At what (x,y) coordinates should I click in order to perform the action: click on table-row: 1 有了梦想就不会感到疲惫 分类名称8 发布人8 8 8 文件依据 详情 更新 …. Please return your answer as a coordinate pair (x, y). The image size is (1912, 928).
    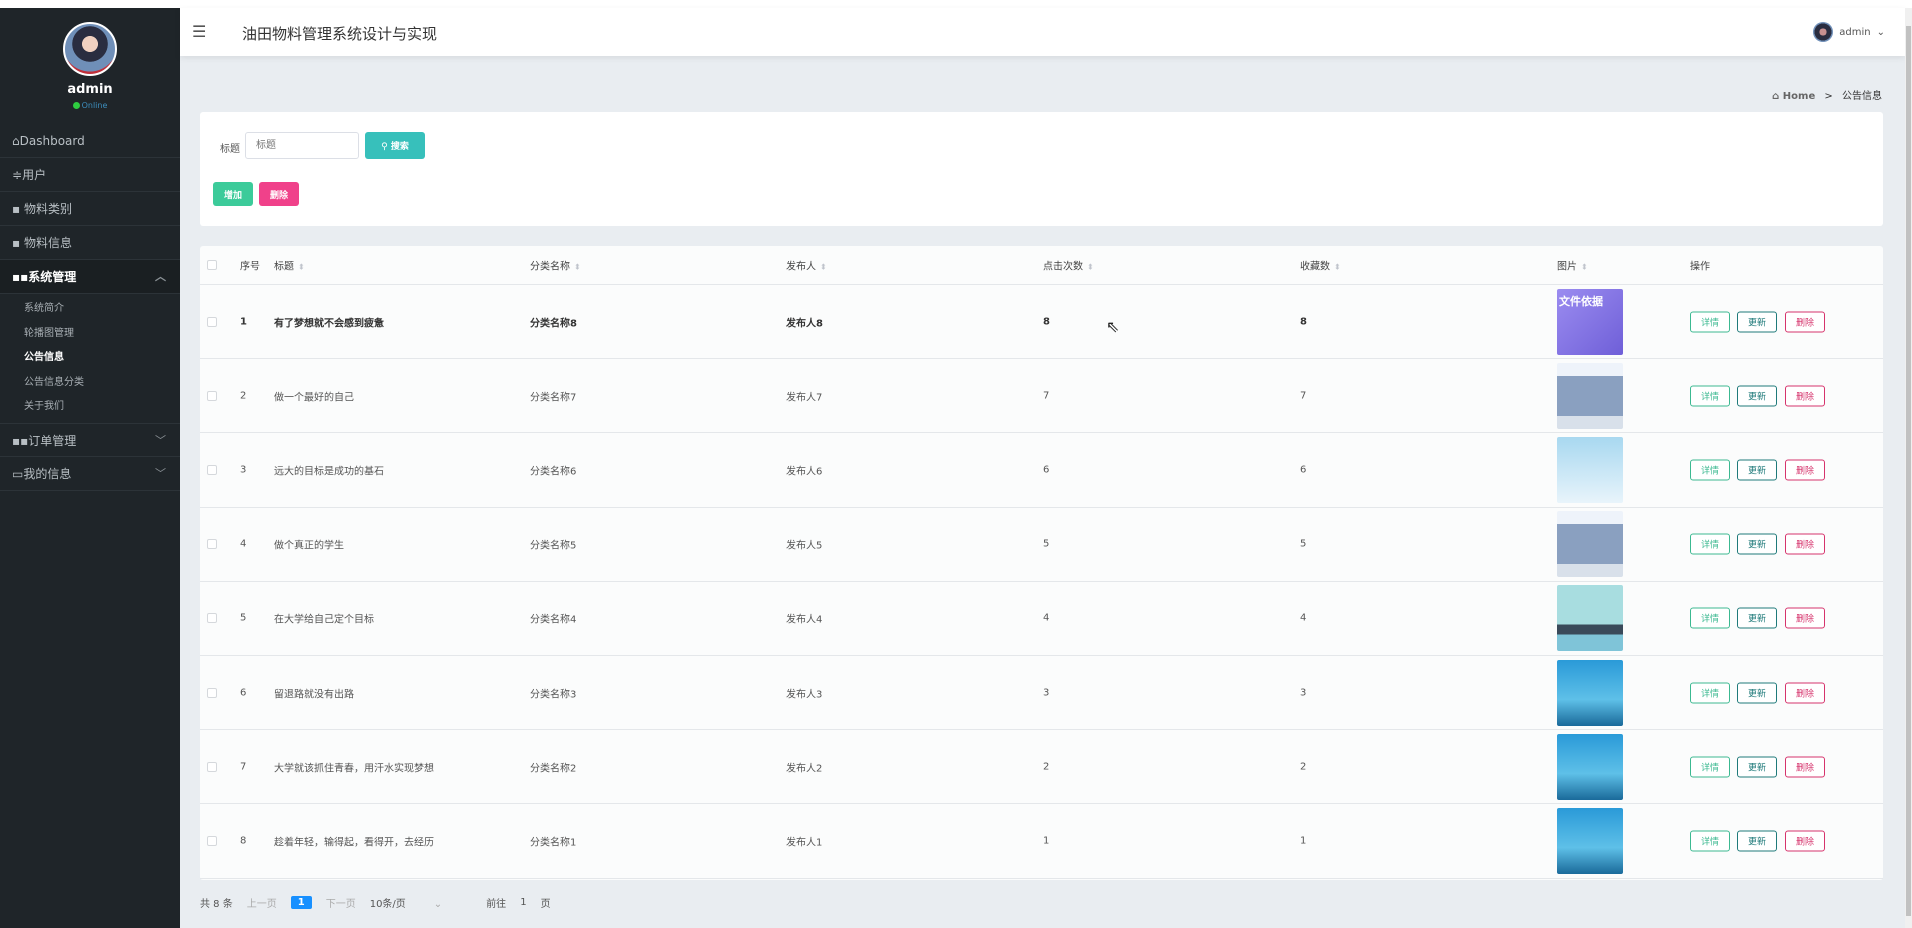
    Looking at the image, I should click on (1041, 322).